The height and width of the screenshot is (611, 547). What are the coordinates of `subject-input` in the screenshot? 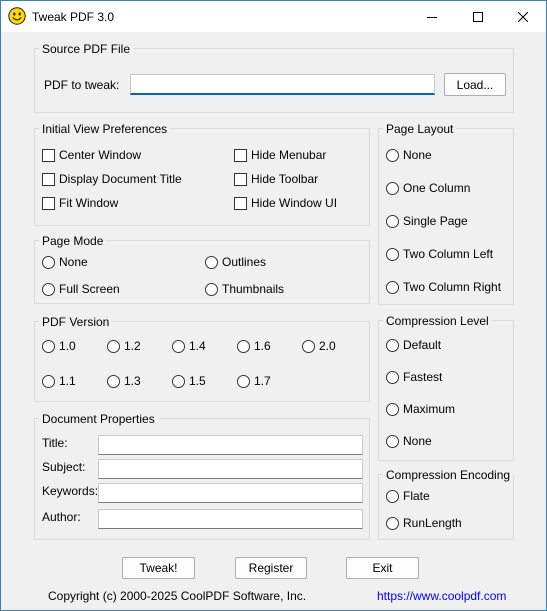 It's located at (230, 469).